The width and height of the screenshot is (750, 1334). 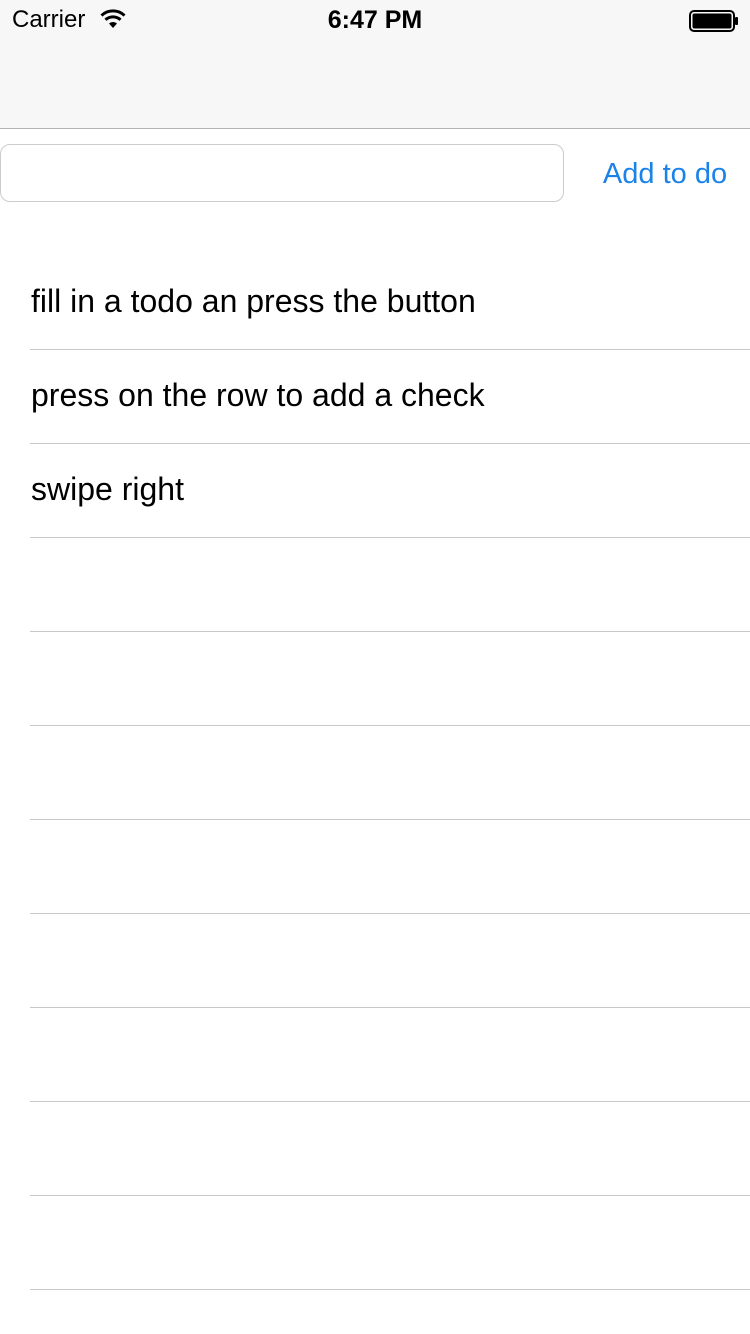 What do you see at coordinates (375, 491) in the screenshot?
I see `todo-row: swipe right` at bounding box center [375, 491].